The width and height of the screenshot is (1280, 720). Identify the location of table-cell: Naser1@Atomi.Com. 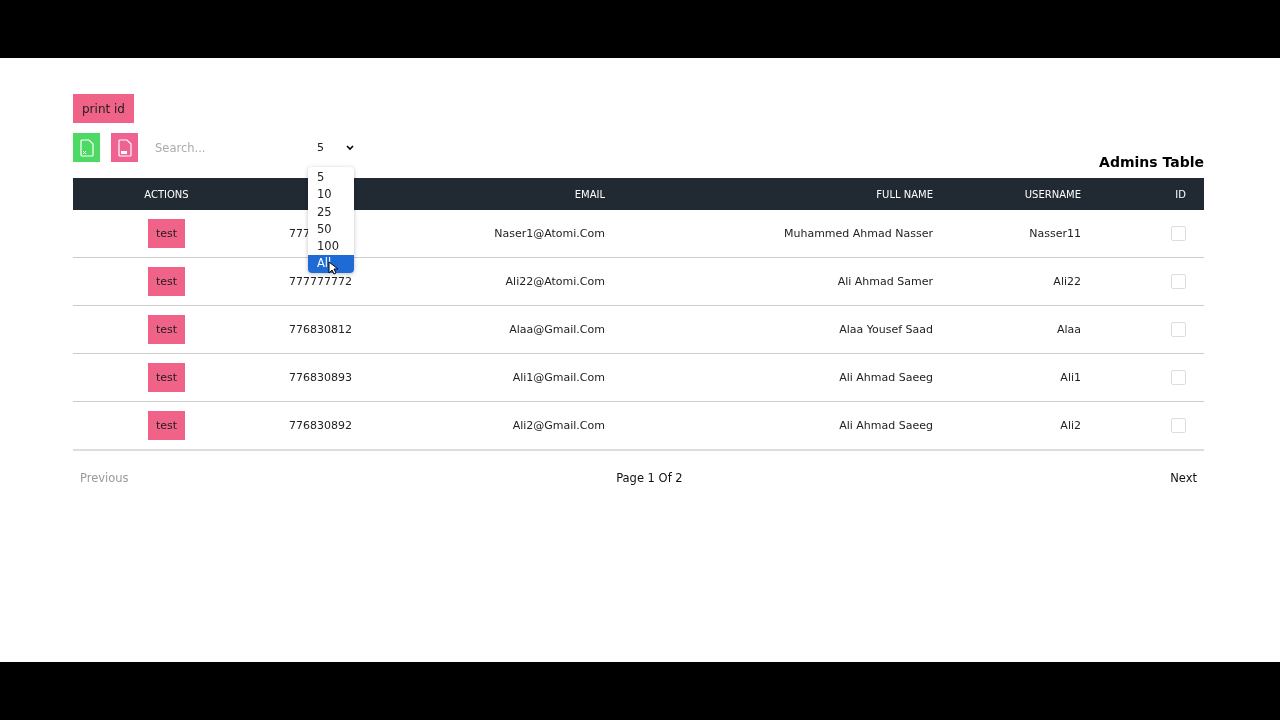
(549, 233).